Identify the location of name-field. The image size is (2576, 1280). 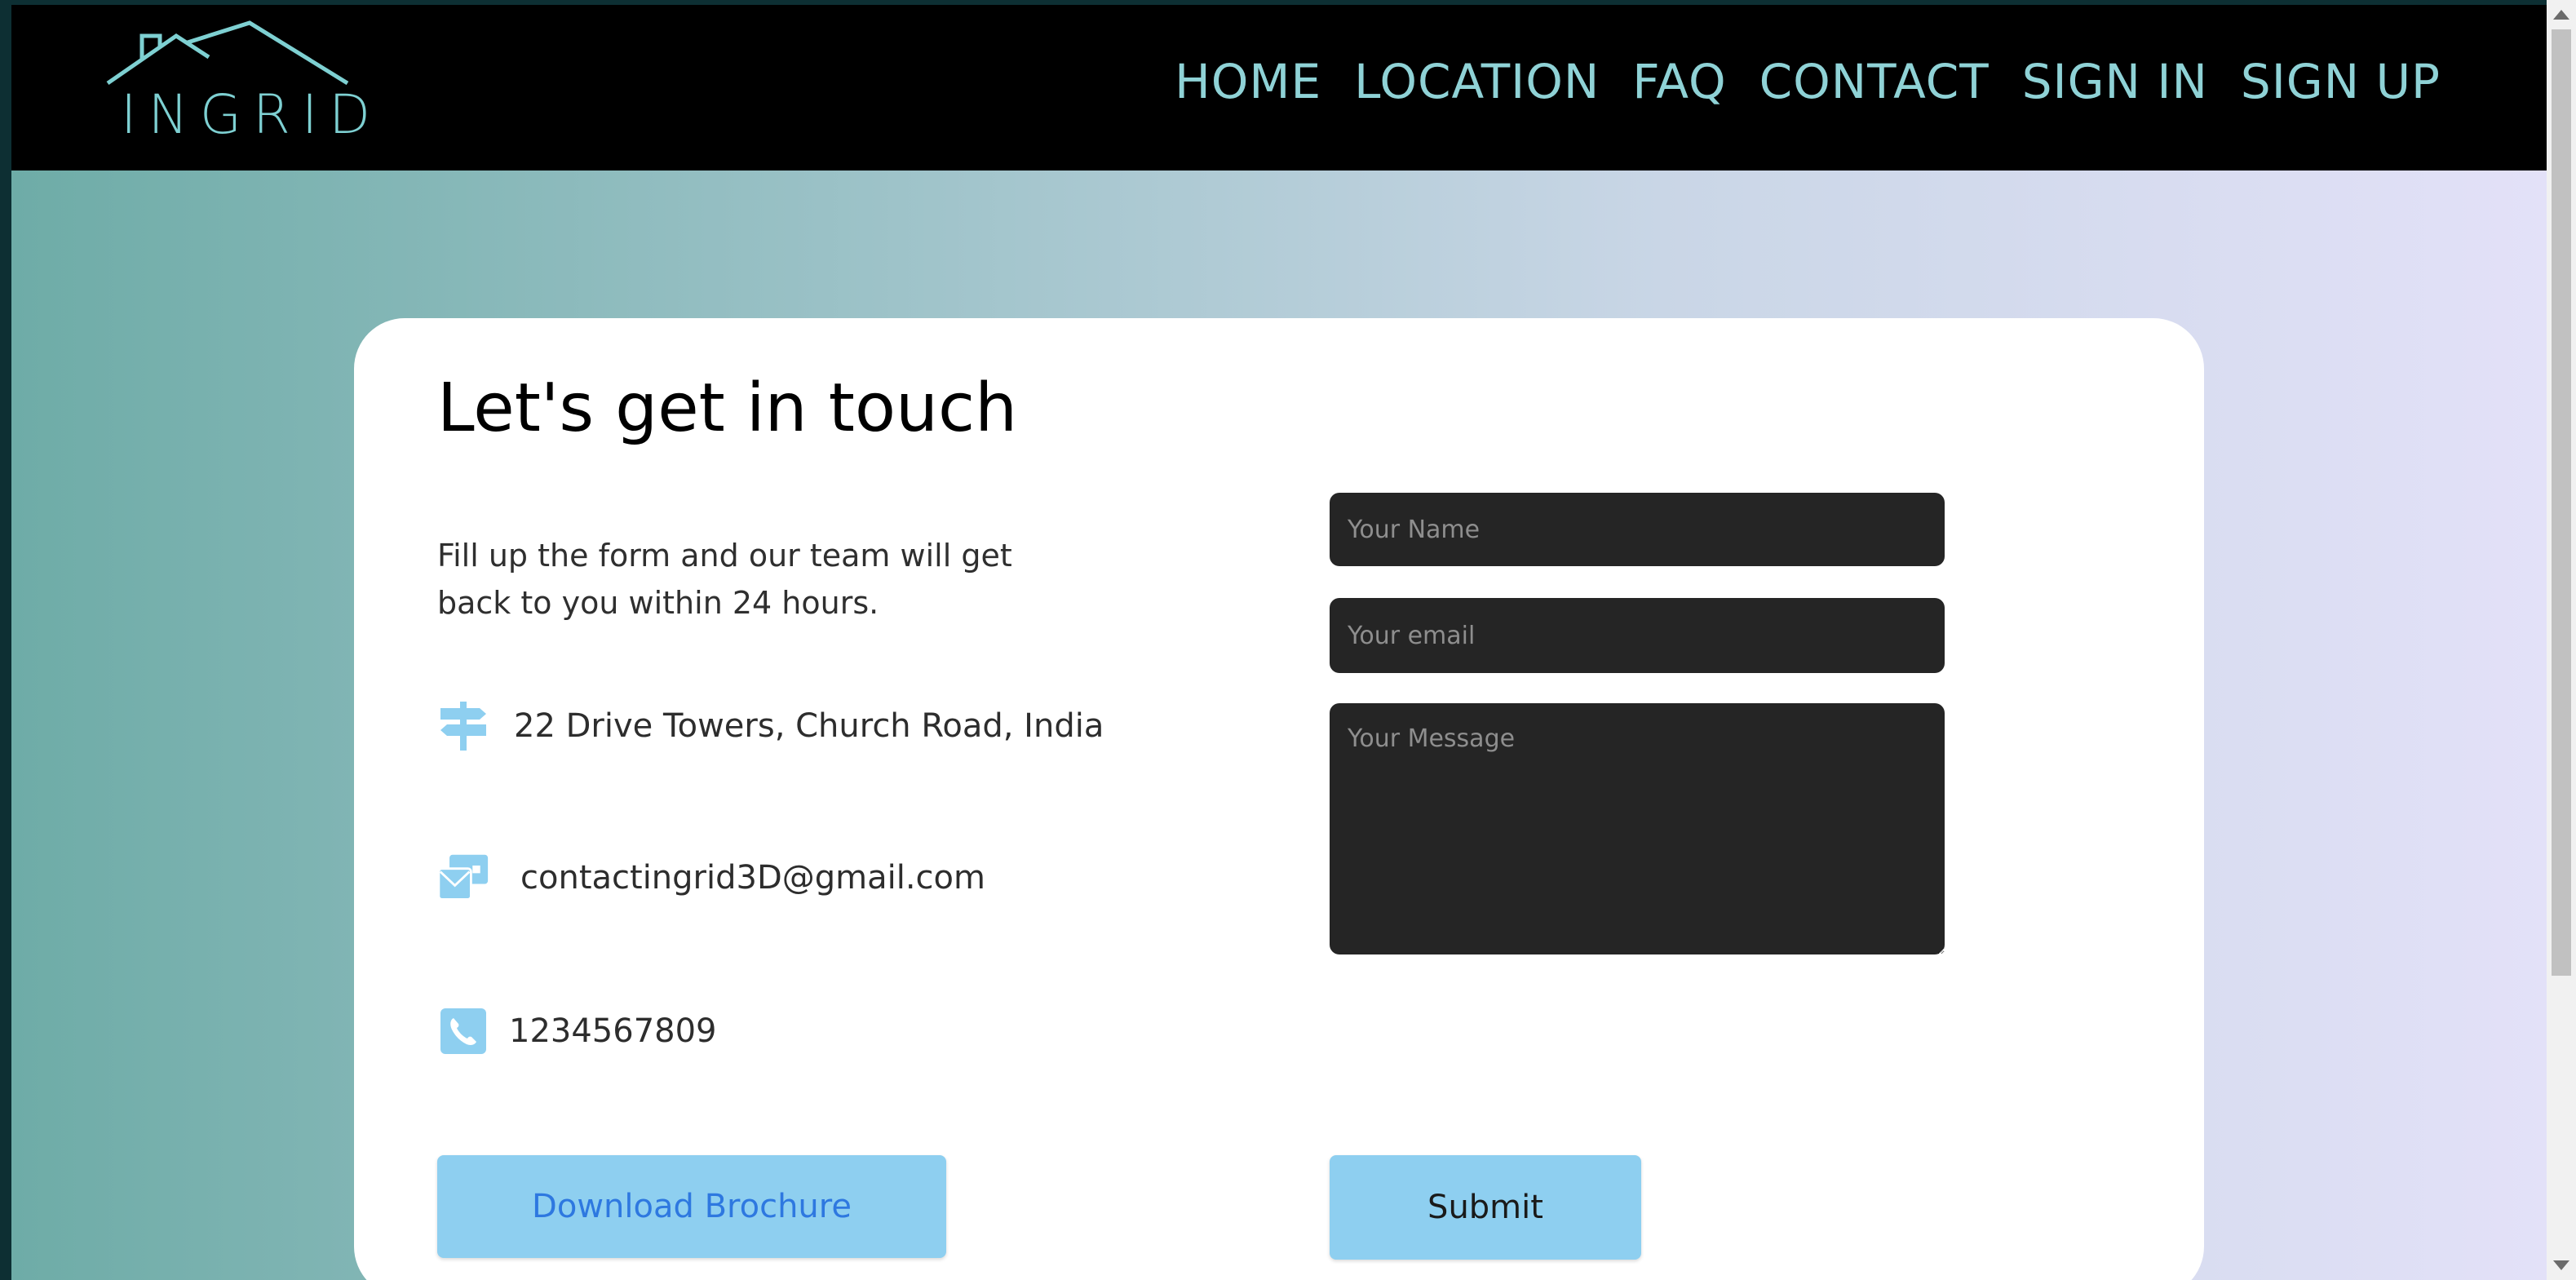
(1637, 529).